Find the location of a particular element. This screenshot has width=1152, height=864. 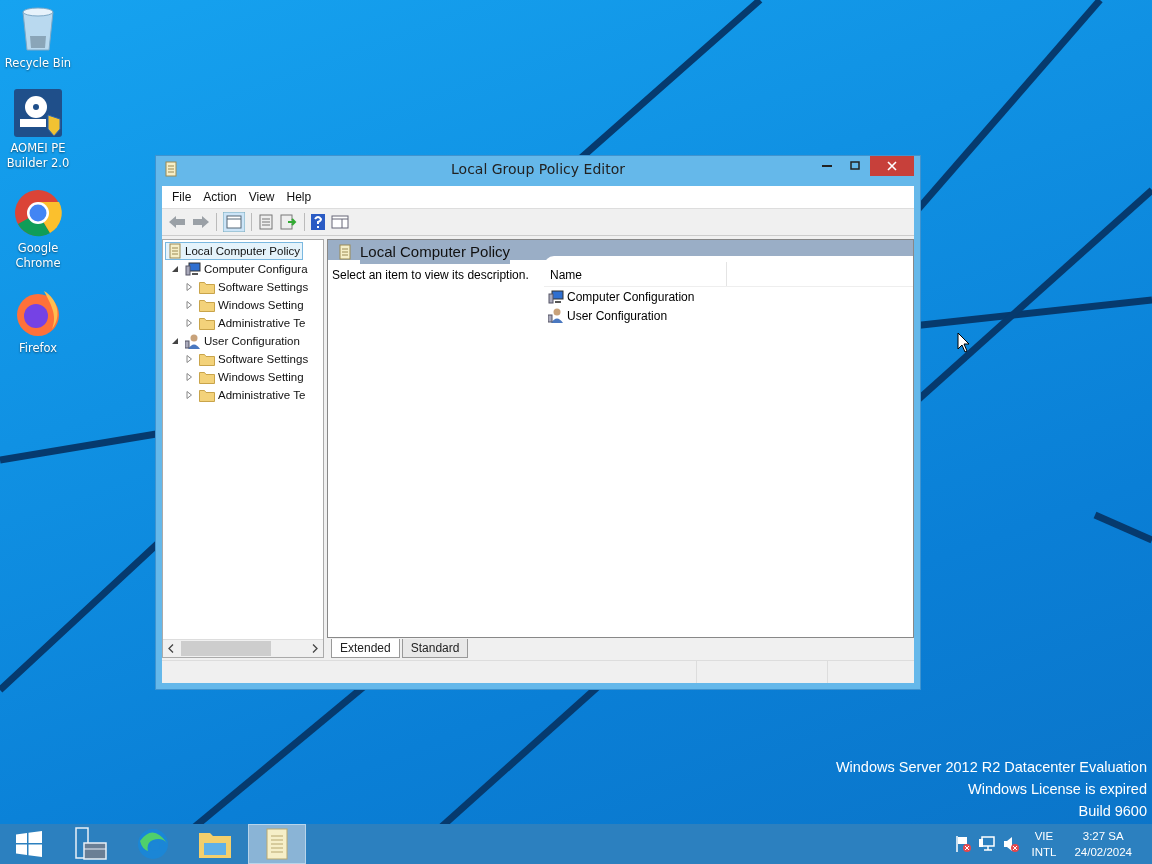

system-notice-text: Windows License is expired is located at coordinates (1057, 789).